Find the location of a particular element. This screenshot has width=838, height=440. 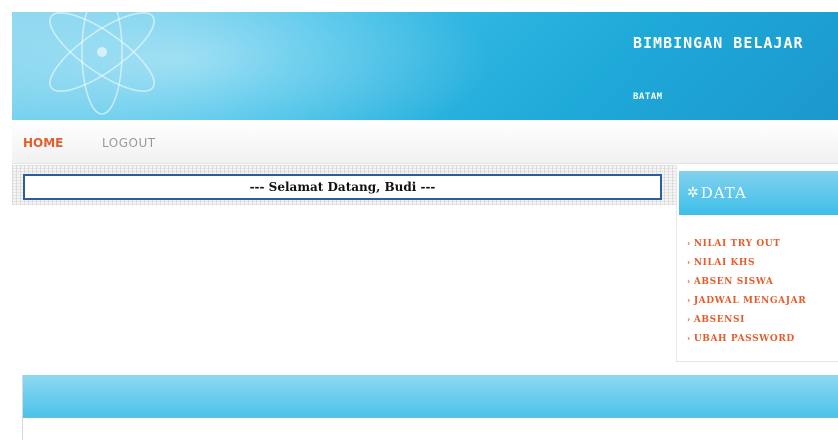

content-panel is located at coordinates (430, 407).